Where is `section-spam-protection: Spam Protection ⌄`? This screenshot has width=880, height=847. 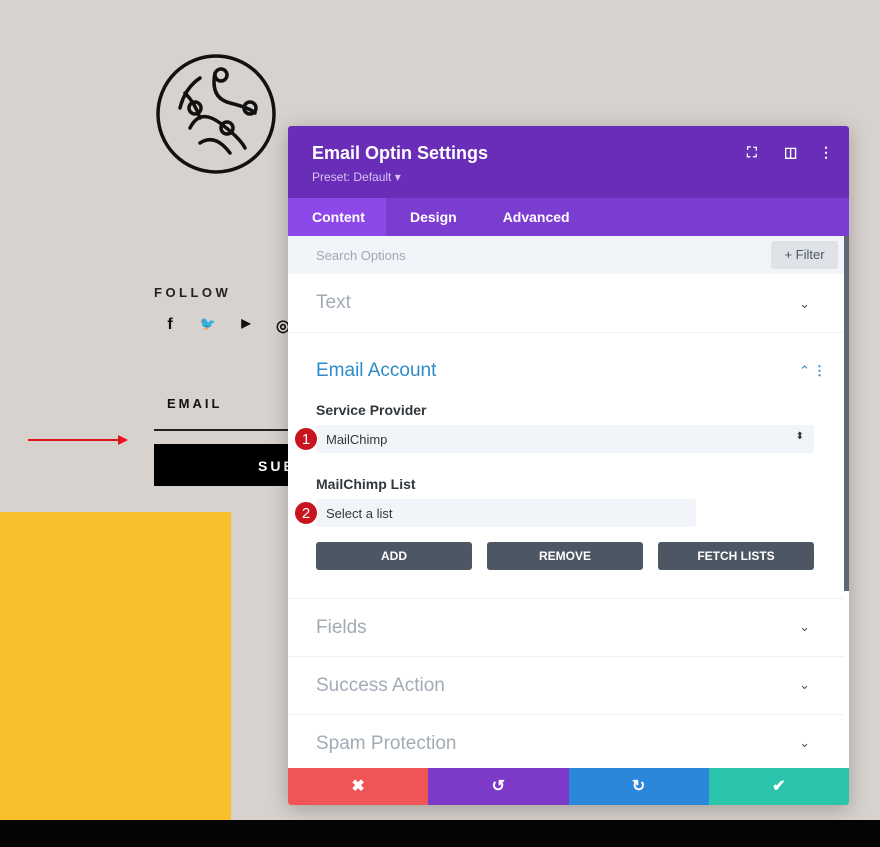 section-spam-protection: Spam Protection ⌄ is located at coordinates (566, 741).